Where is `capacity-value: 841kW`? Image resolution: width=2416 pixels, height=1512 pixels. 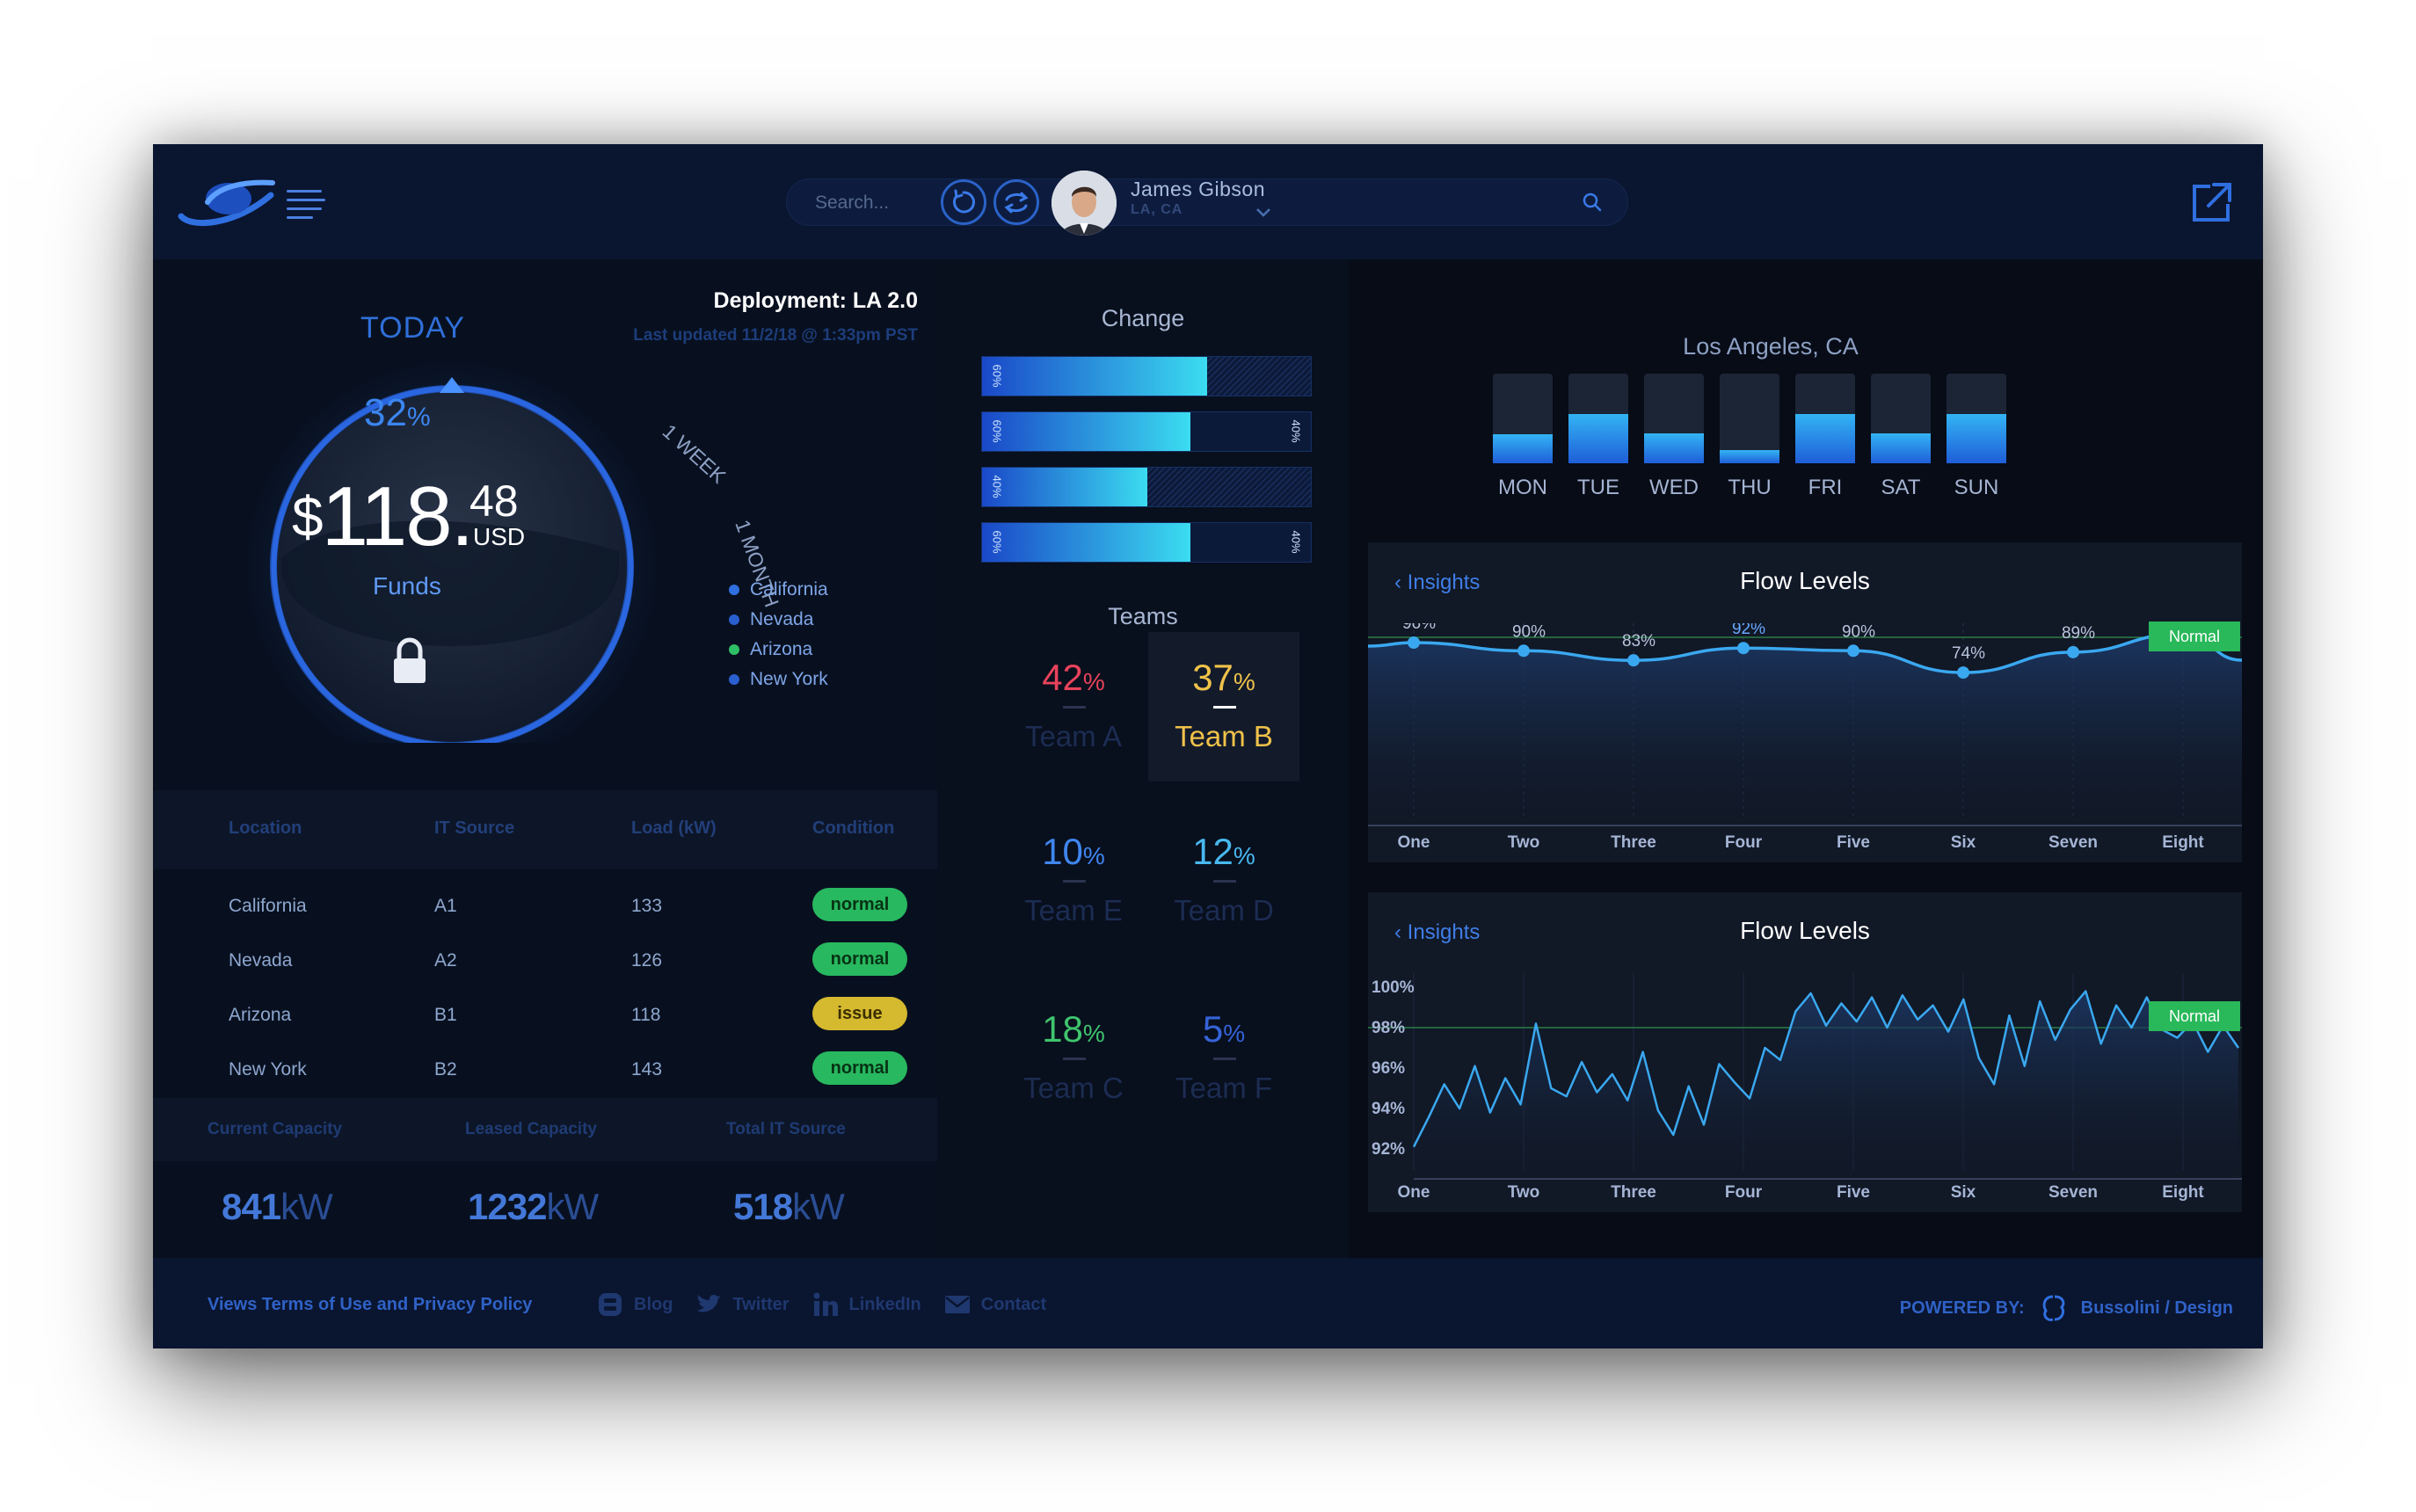
capacity-value: 841kW is located at coordinates (277, 1207).